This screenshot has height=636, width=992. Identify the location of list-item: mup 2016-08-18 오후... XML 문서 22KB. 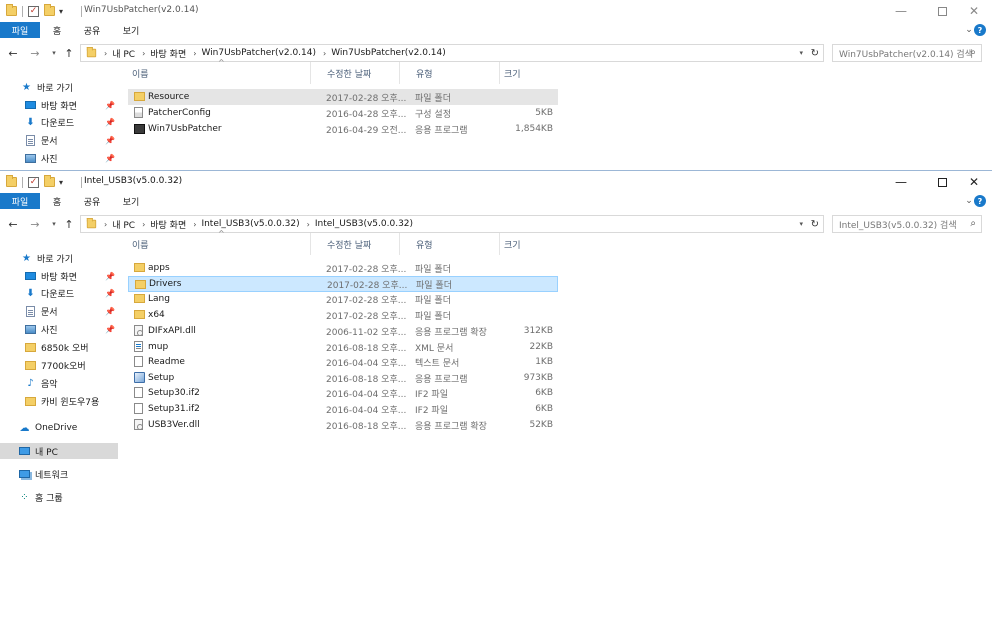
(343, 347).